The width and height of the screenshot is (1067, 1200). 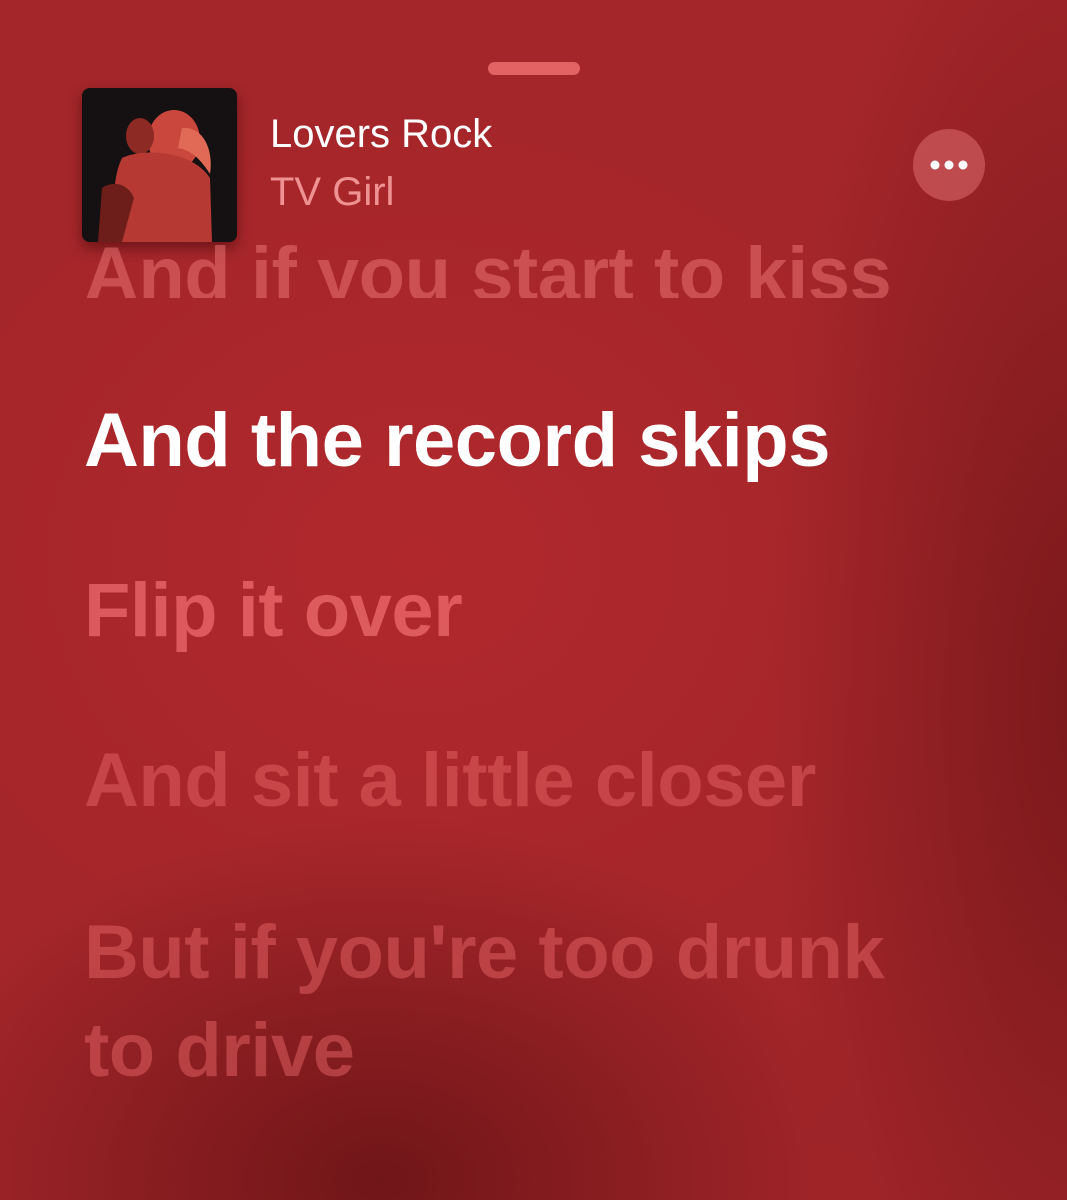 I want to click on lyric-line: Flip it over, so click(x=273, y=611).